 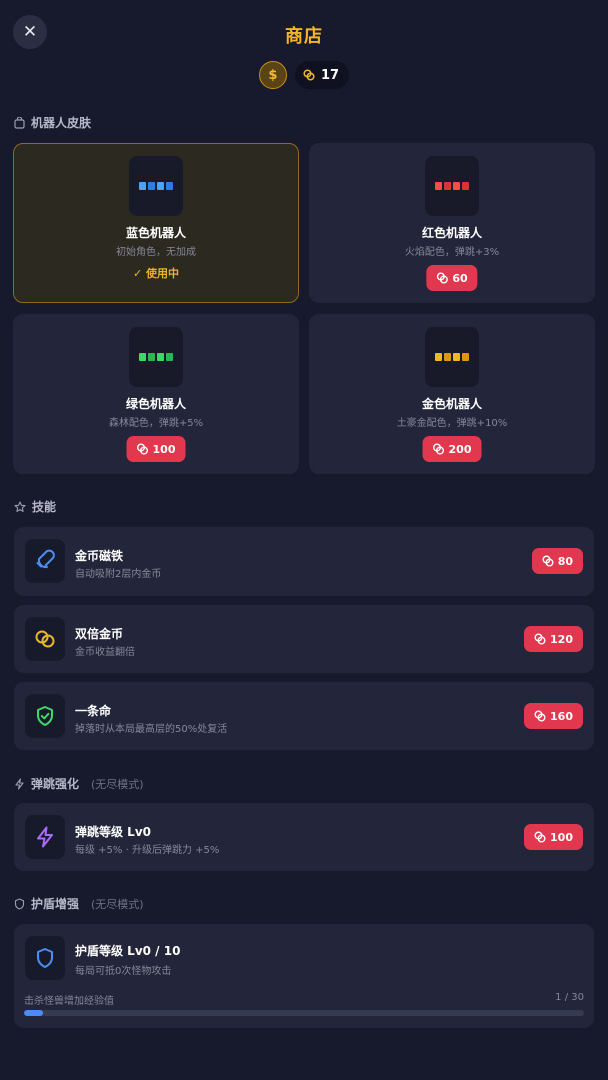 What do you see at coordinates (105, 652) in the screenshot?
I see `skill-desc: 金币收益翻倍` at bounding box center [105, 652].